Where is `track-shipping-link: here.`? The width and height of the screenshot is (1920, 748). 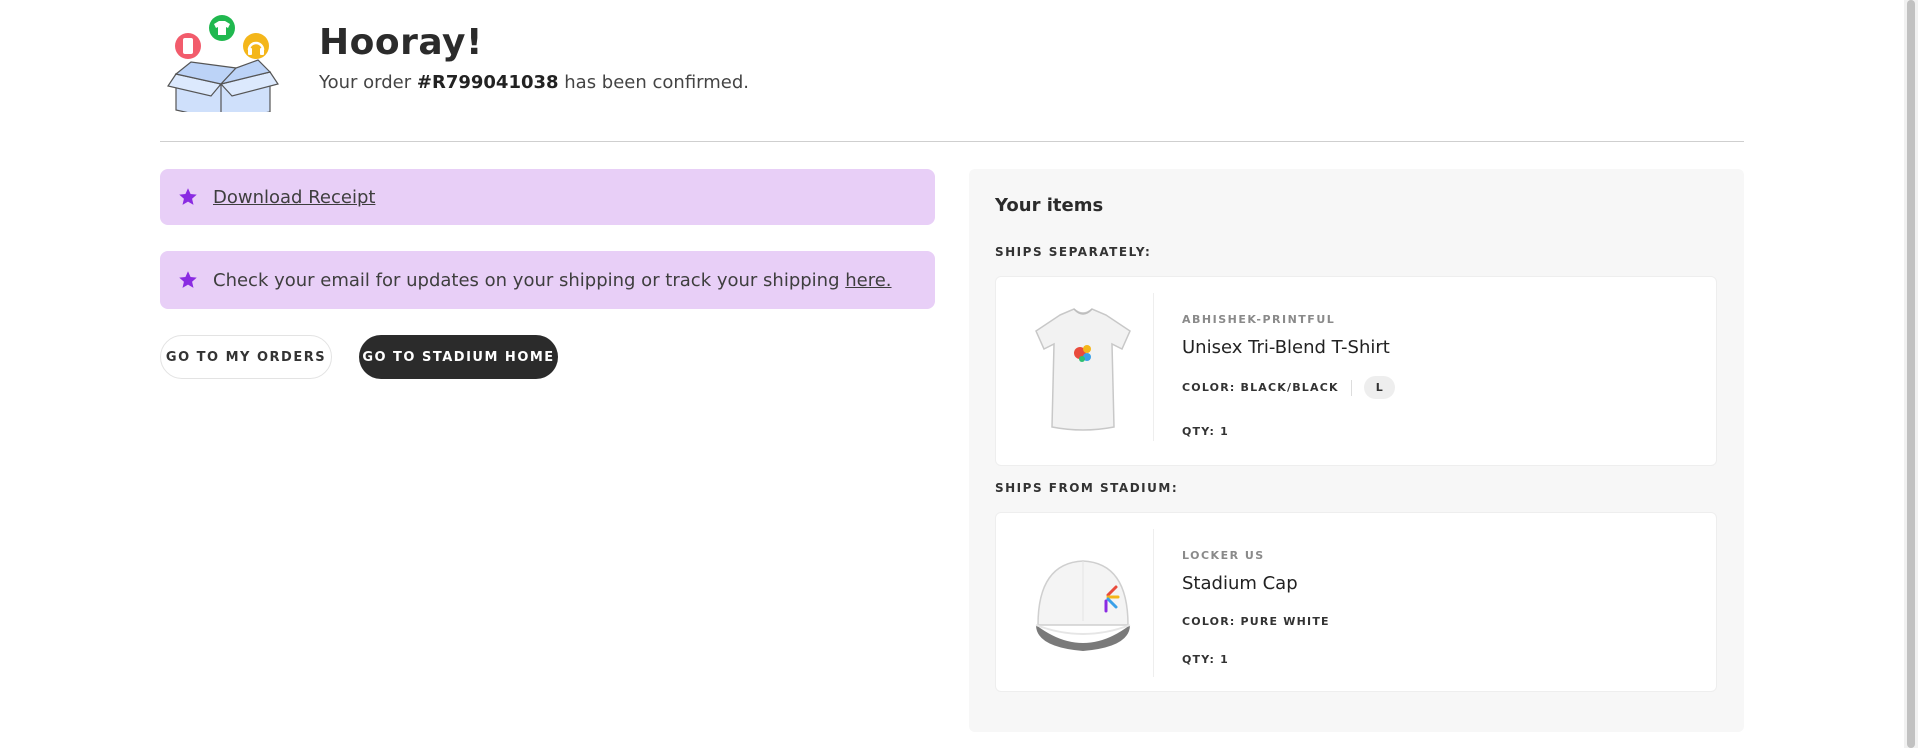 track-shipping-link: here. is located at coordinates (868, 280).